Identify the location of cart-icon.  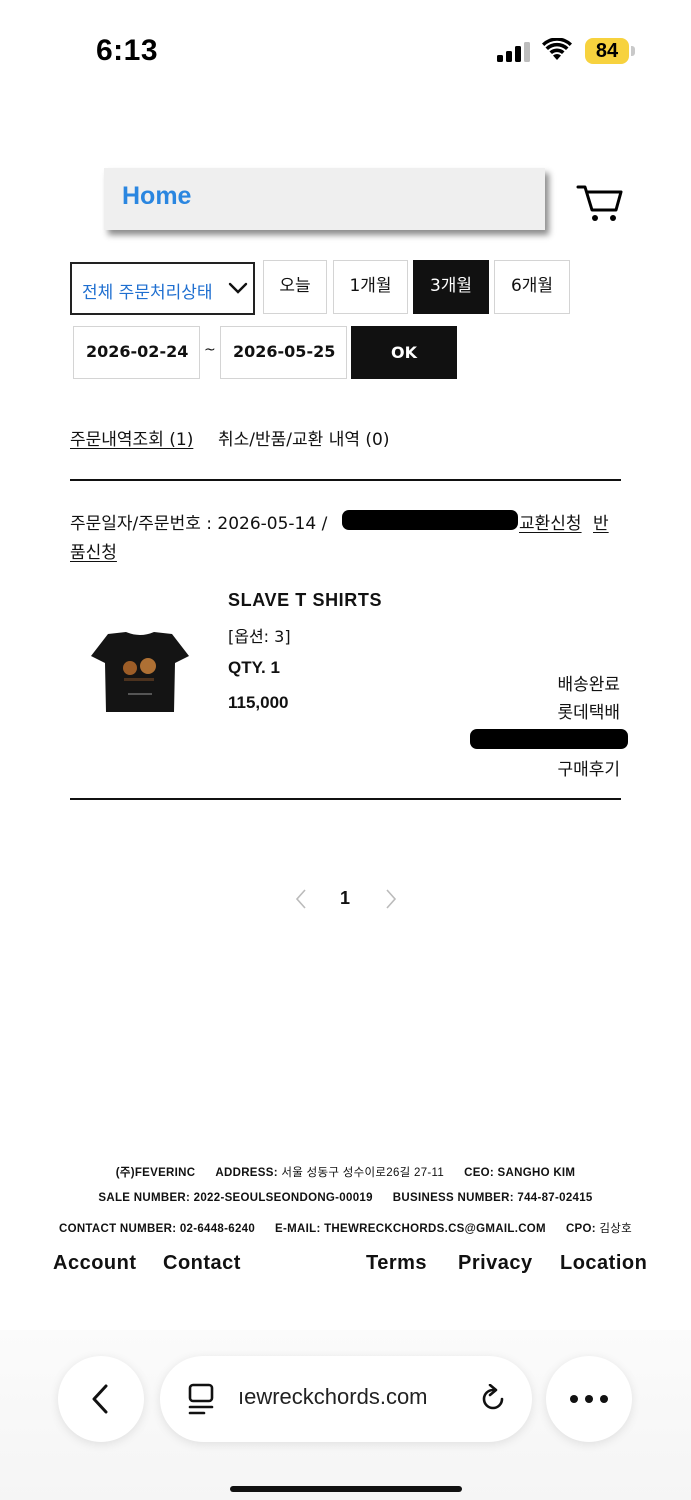
(600, 203).